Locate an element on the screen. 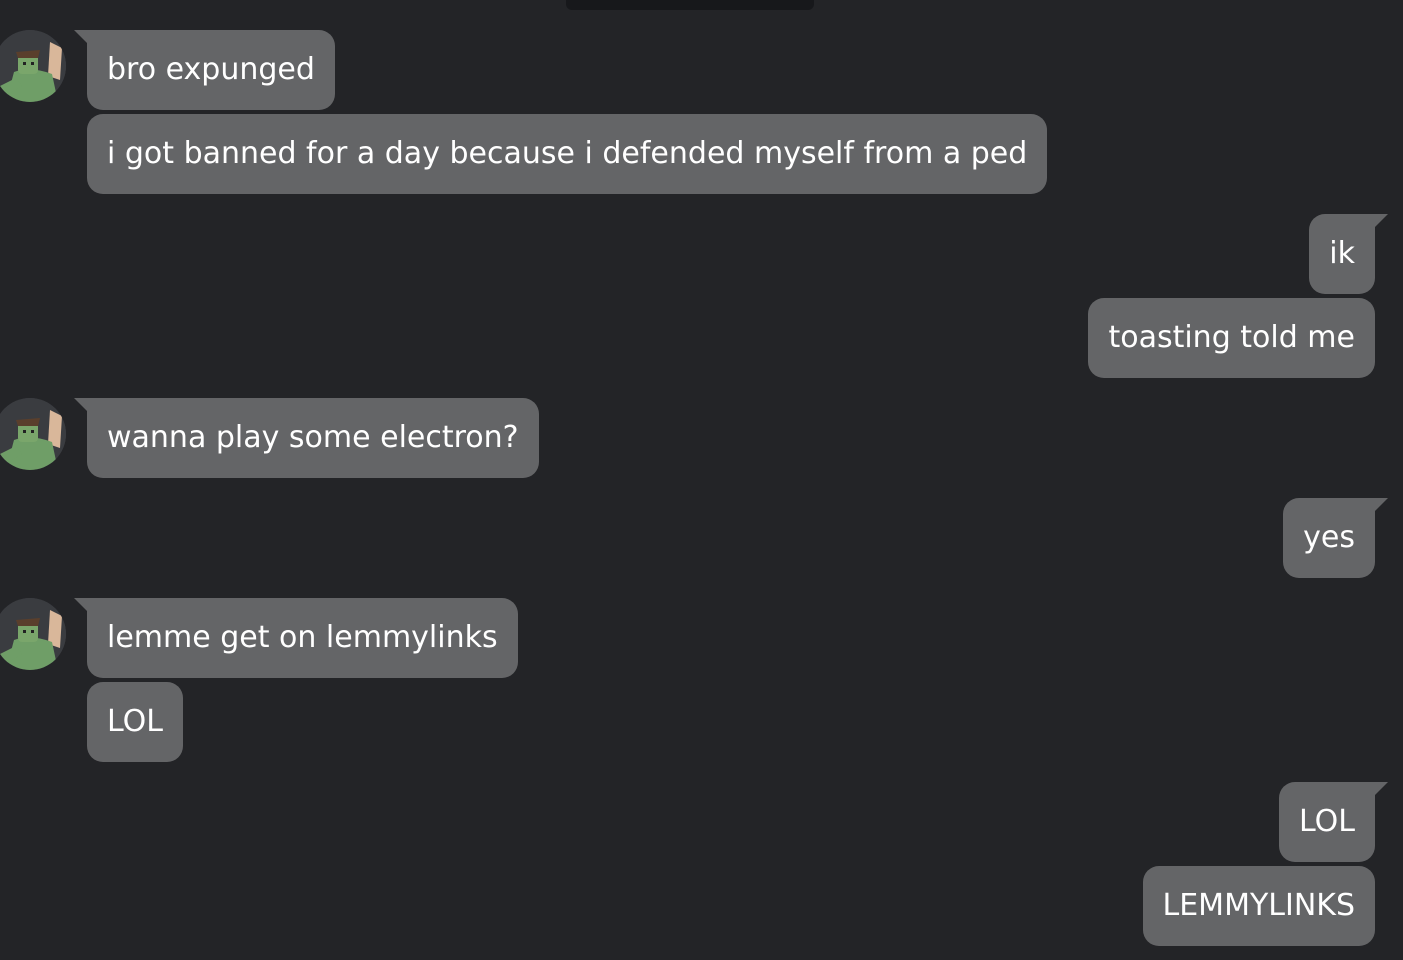  message-outgoing: ik is located at coordinates (1348, 254).